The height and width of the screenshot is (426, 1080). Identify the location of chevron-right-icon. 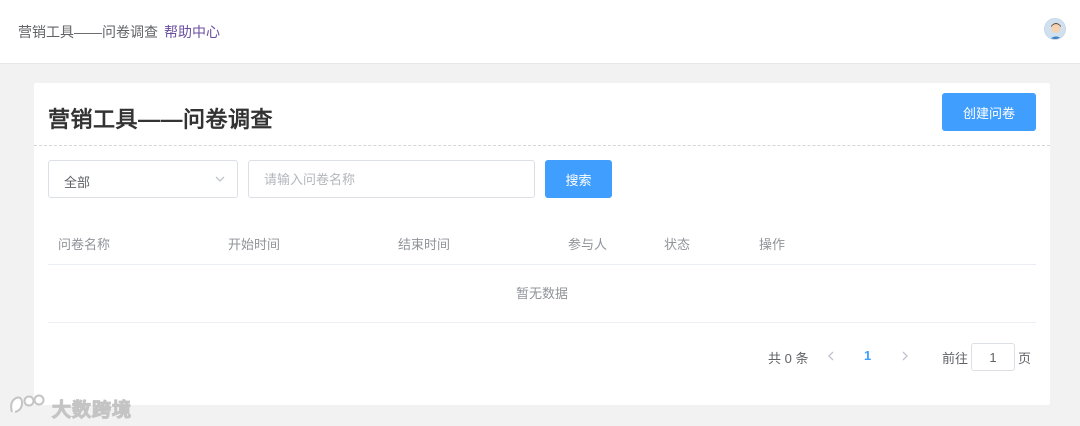
(905, 356).